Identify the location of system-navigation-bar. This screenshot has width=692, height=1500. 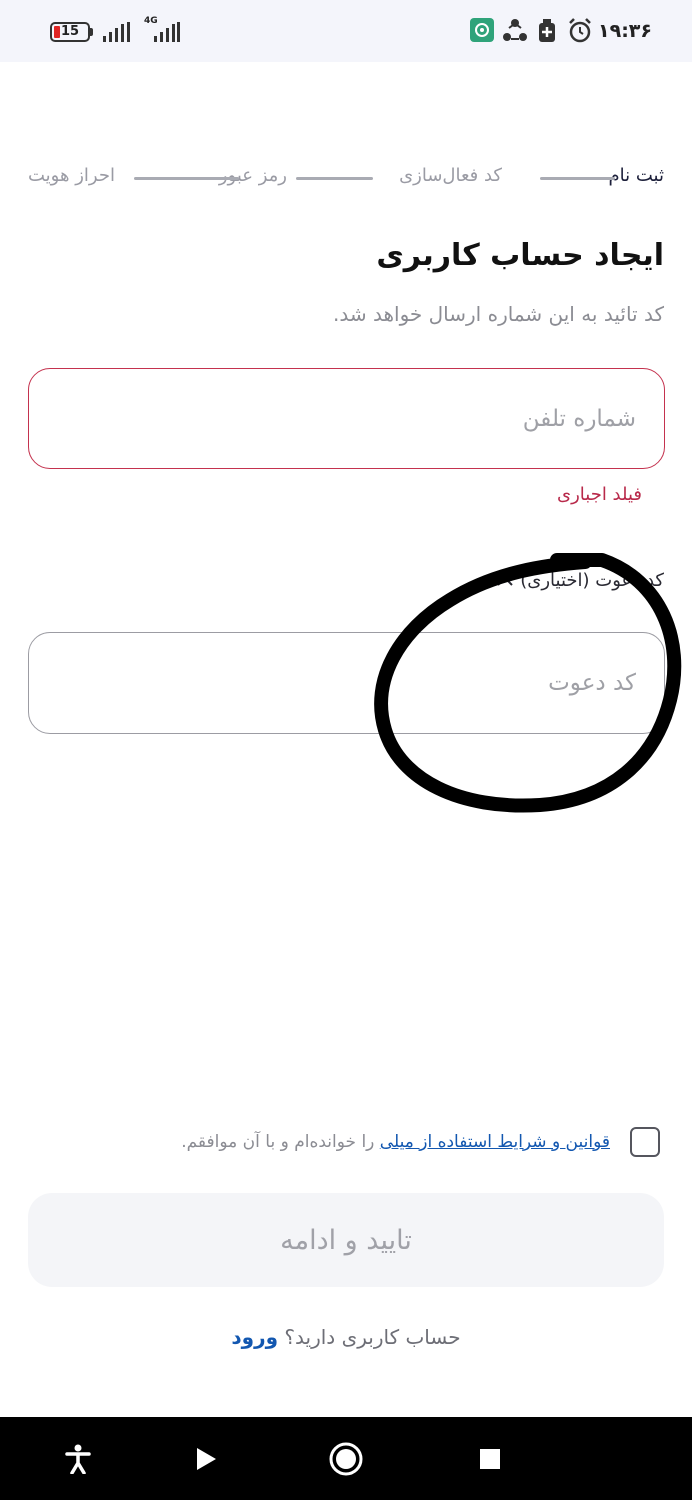
(346, 1458).